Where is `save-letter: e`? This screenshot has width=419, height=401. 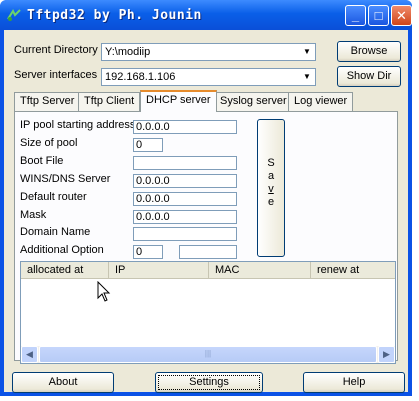
save-letter: e is located at coordinates (271, 202).